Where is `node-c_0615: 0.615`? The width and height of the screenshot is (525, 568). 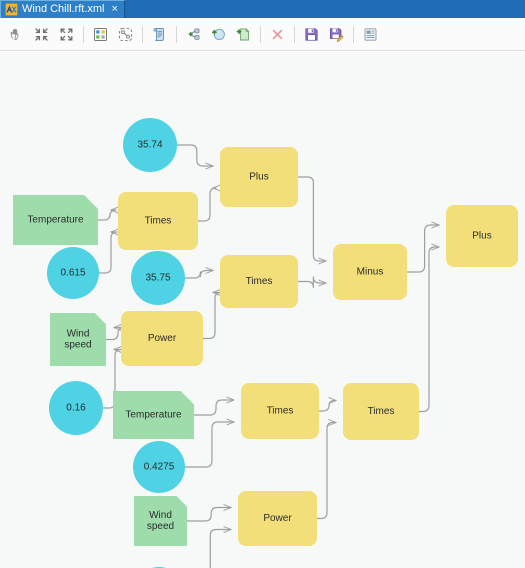 node-c_0615: 0.615 is located at coordinates (73, 273).